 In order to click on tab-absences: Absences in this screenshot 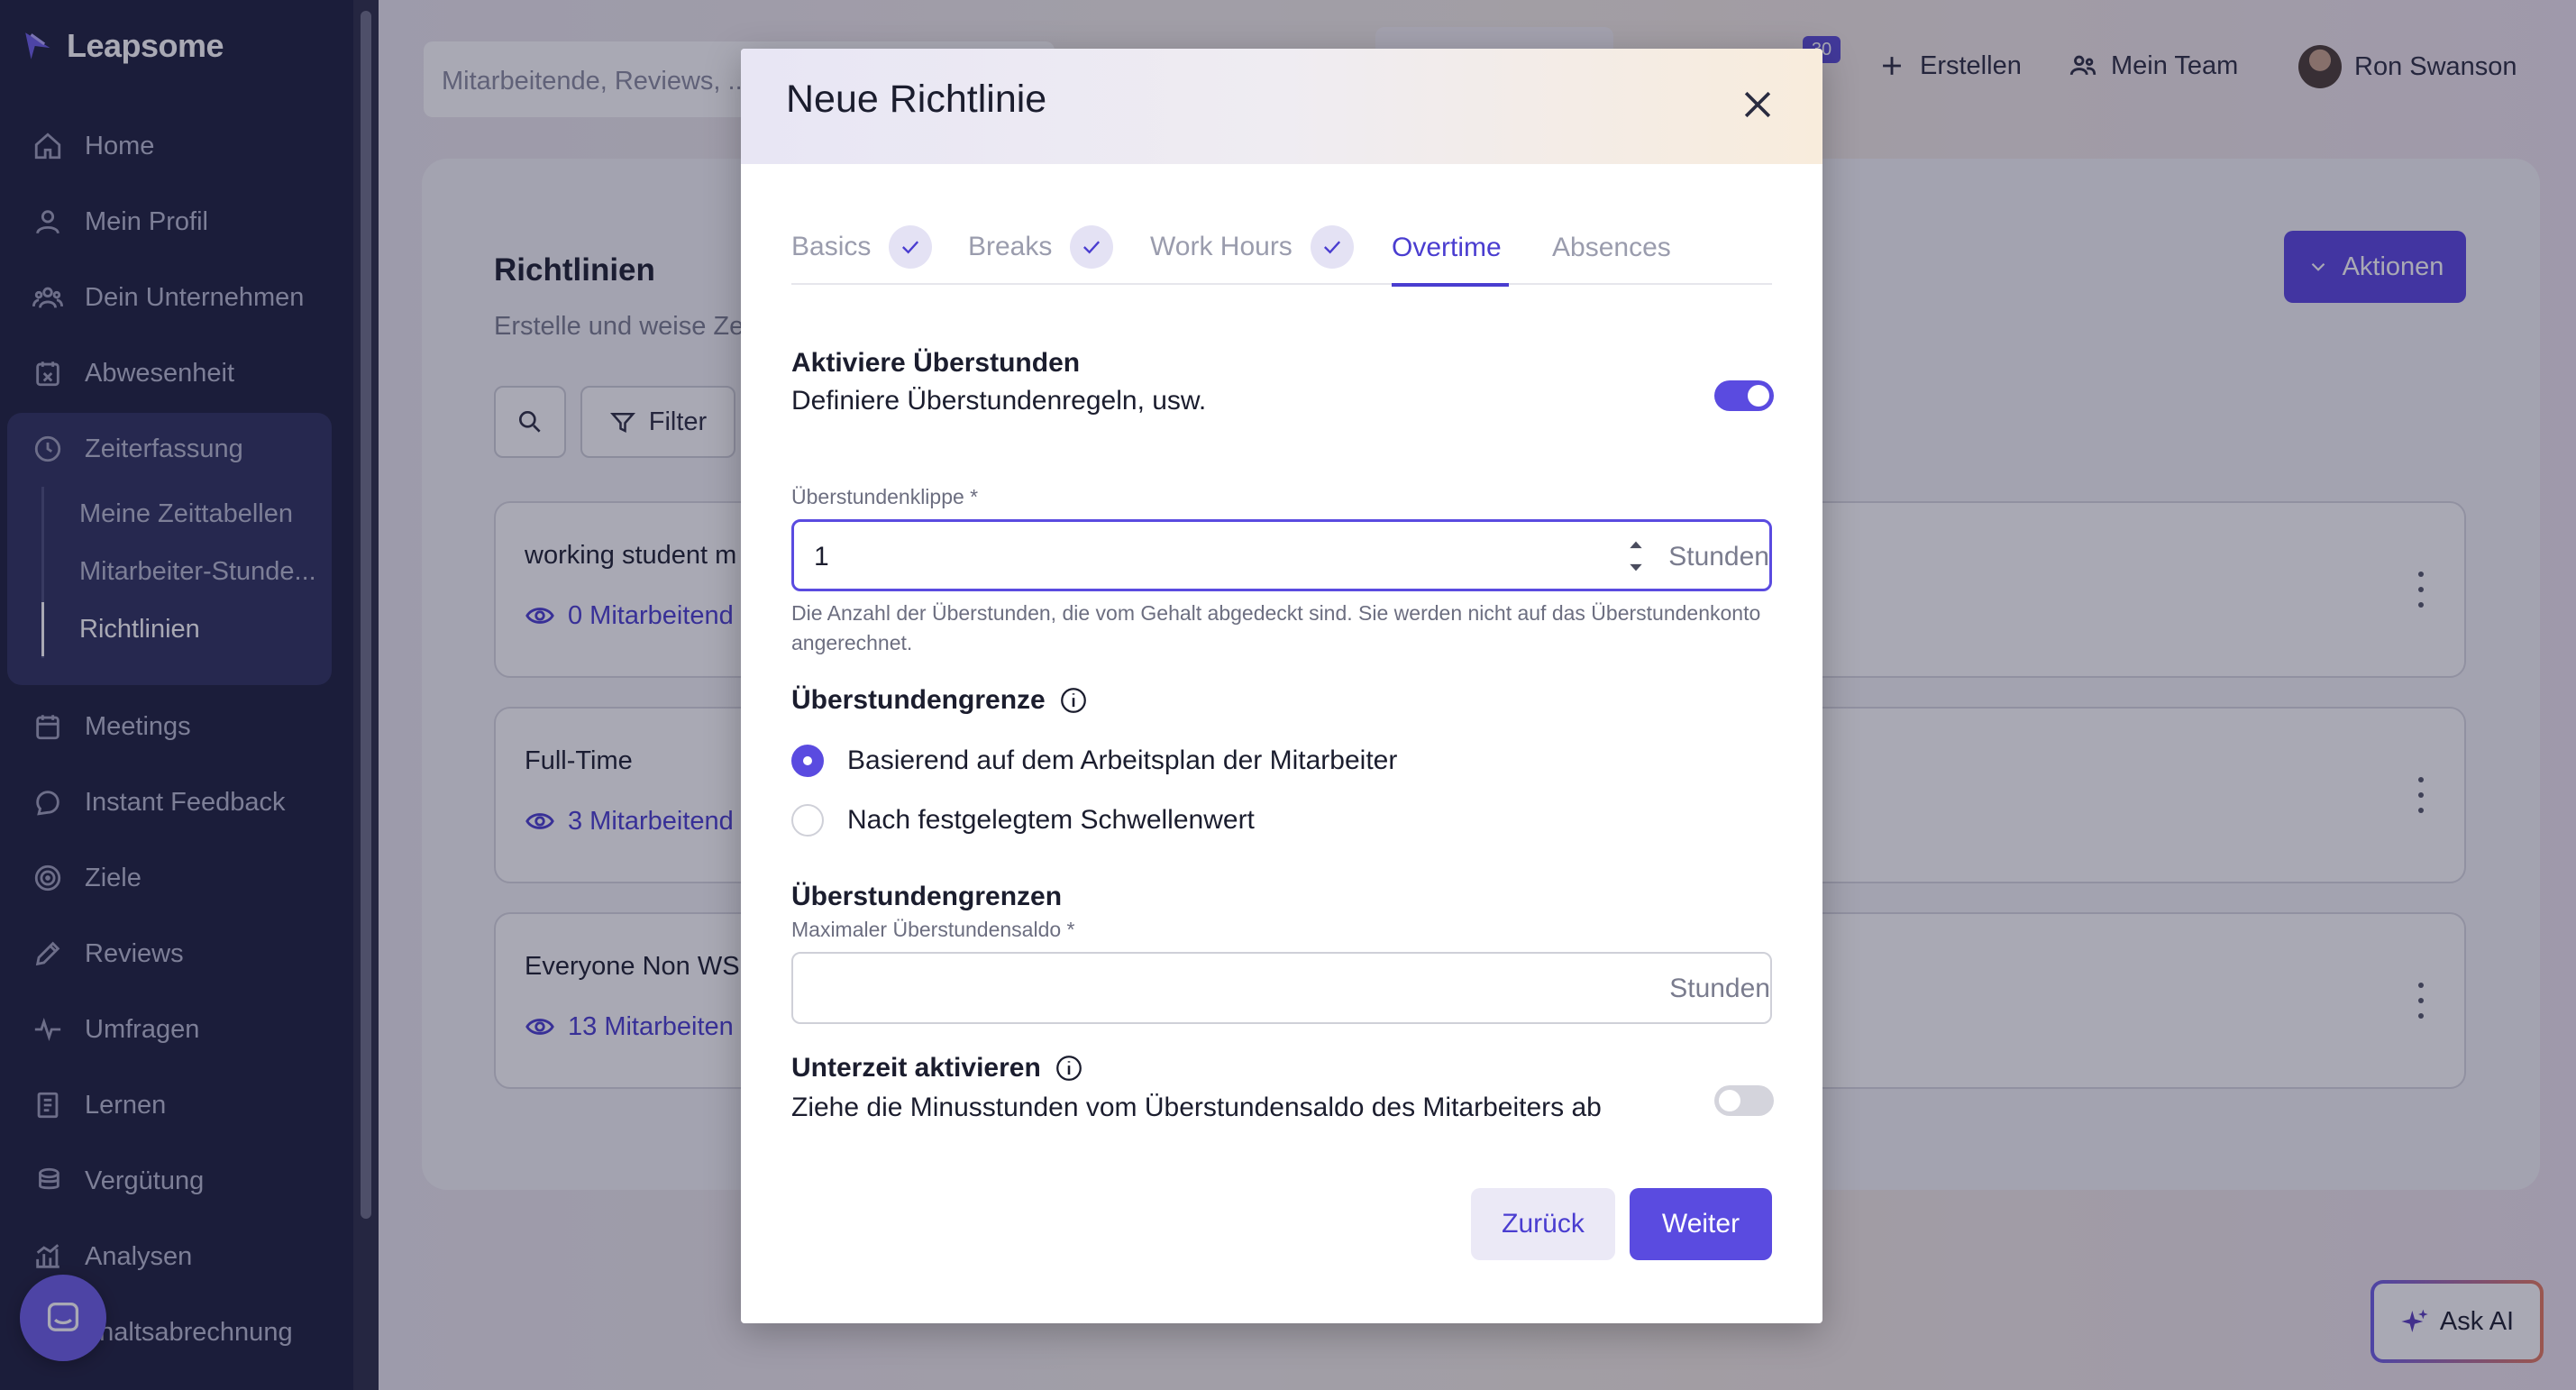, I will do `click(1611, 248)`.